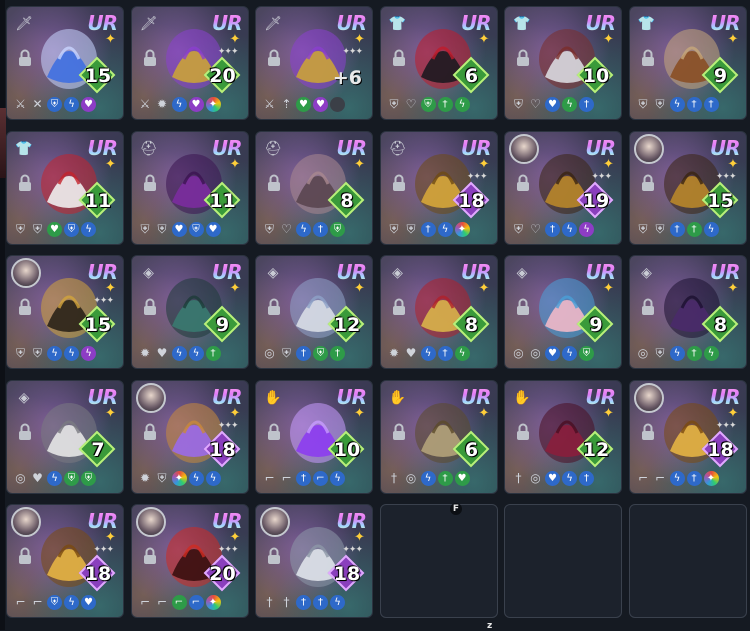 This screenshot has width=750, height=631. I want to click on equipment-card: ✋UR✦✦✦✦18⌐⌐ϟ†✦, so click(687, 436).